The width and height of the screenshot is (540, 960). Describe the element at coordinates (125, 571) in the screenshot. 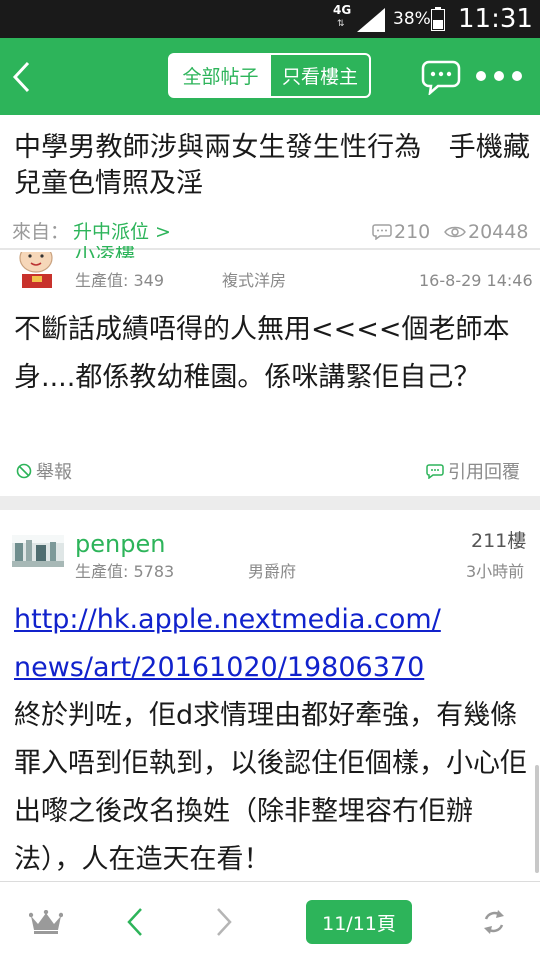

I see `production-value: 生產值: 5783` at that location.